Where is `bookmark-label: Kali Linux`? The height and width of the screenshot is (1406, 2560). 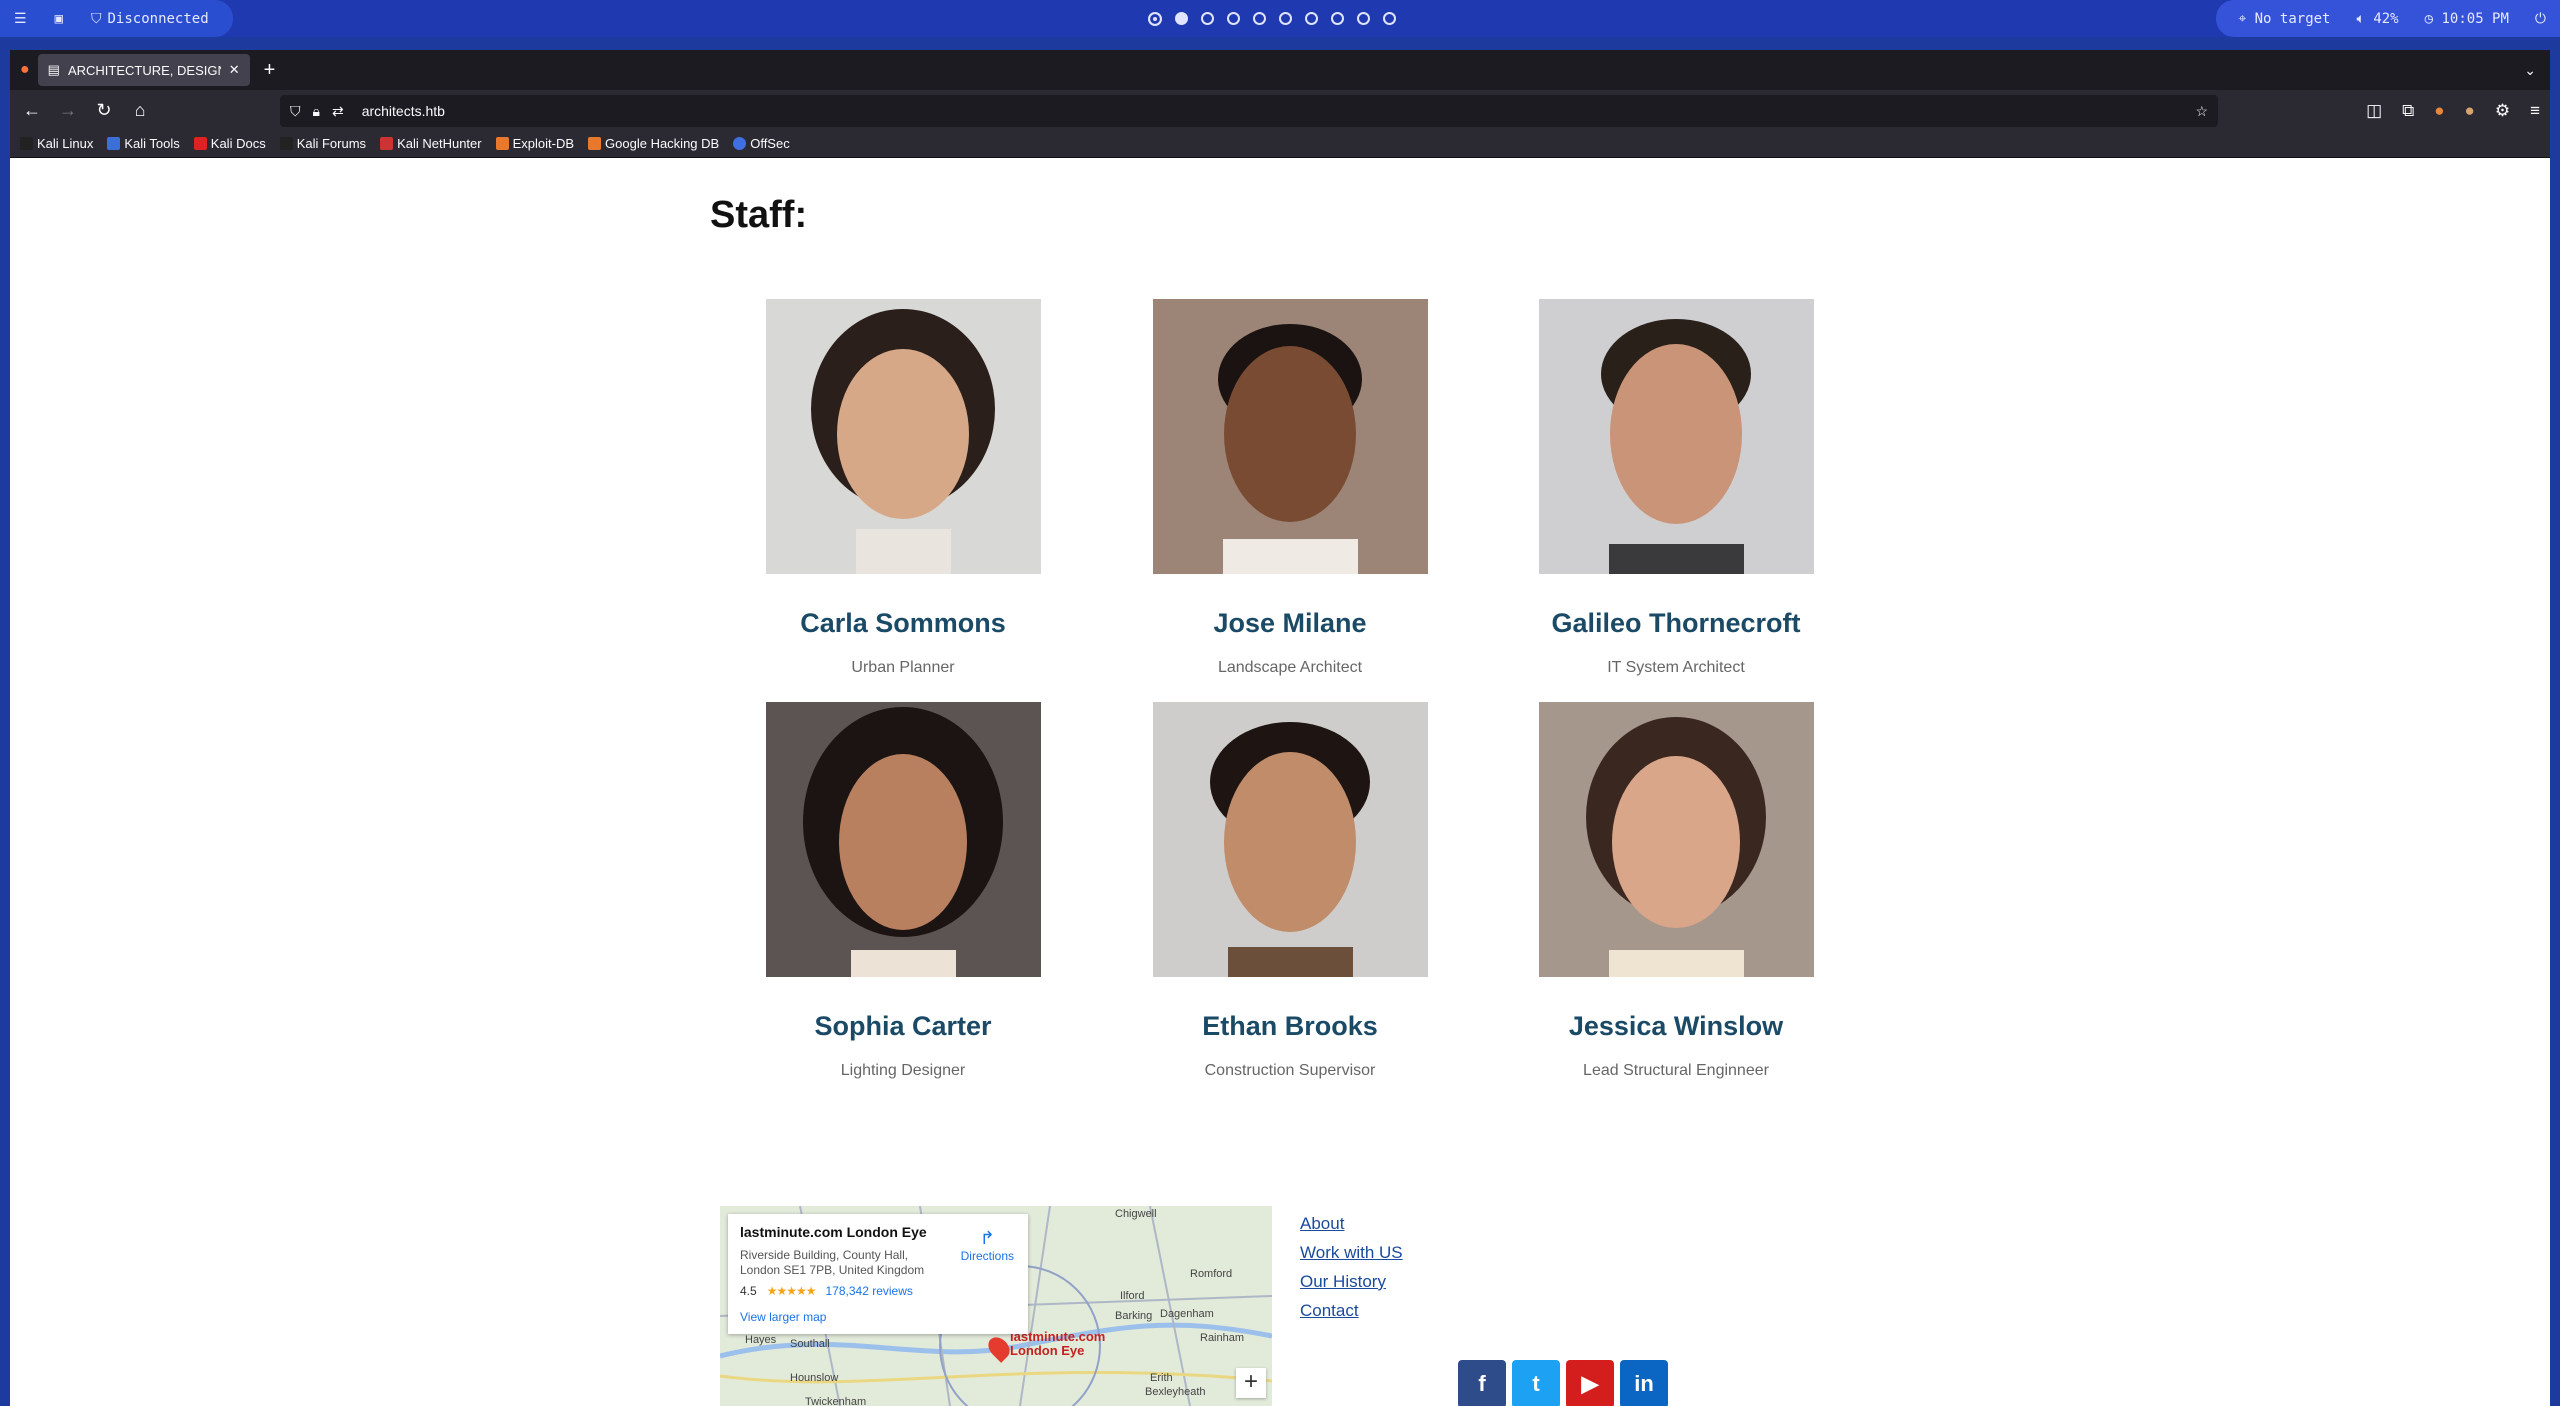
bookmark-label: Kali Linux is located at coordinates (65, 143).